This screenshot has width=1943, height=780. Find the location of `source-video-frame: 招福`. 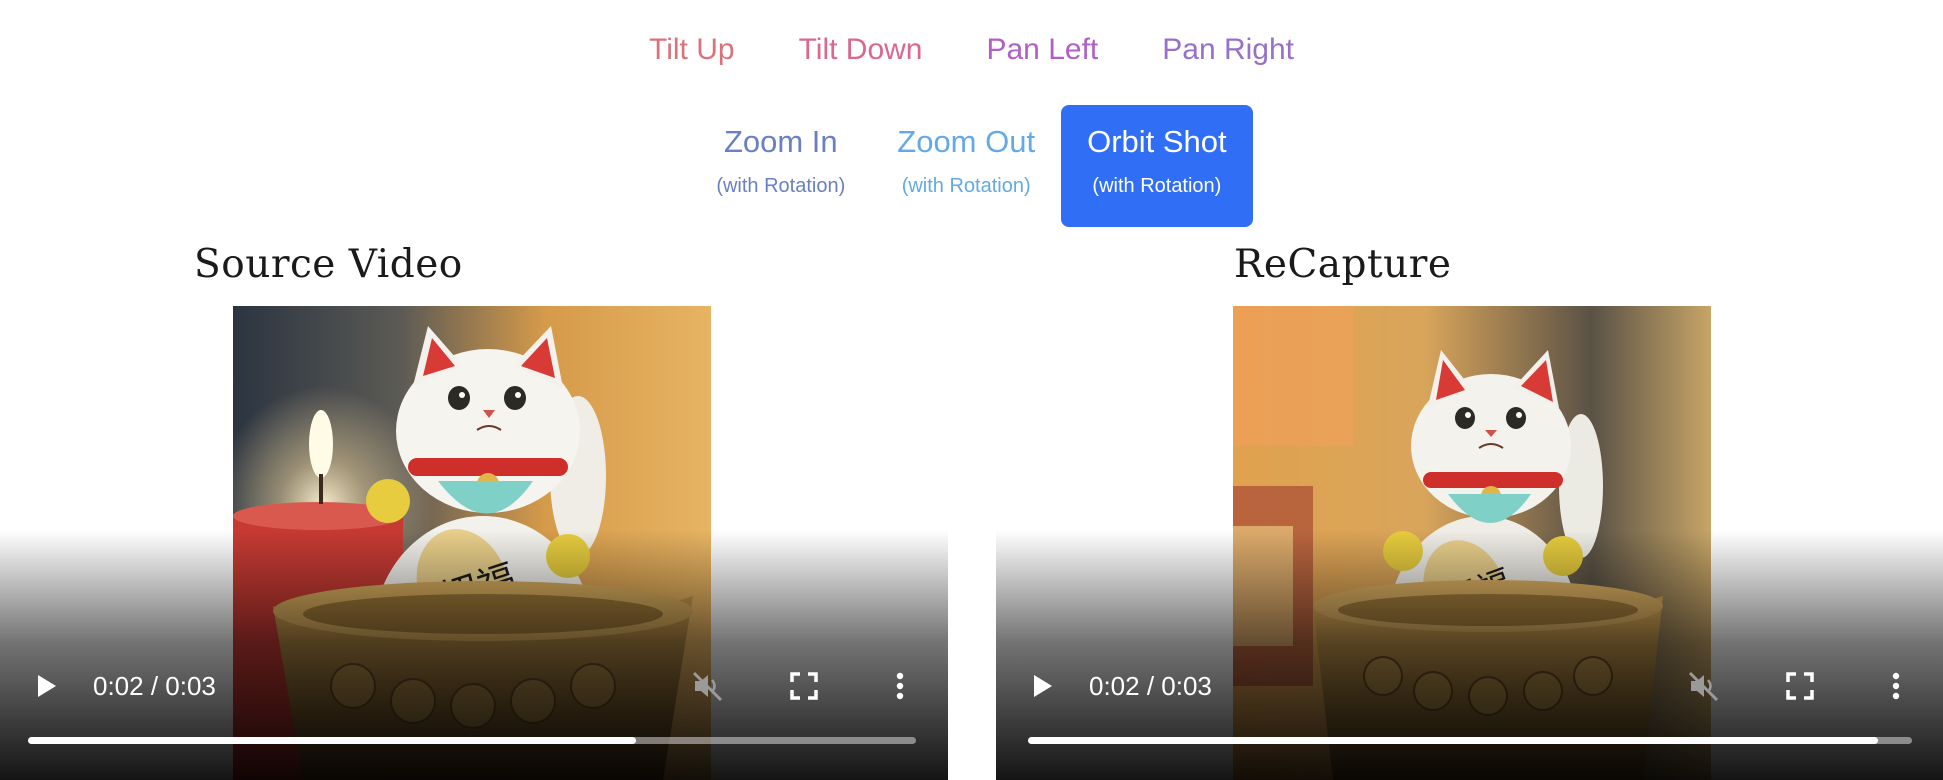

source-video-frame: 招福 is located at coordinates (472, 543).